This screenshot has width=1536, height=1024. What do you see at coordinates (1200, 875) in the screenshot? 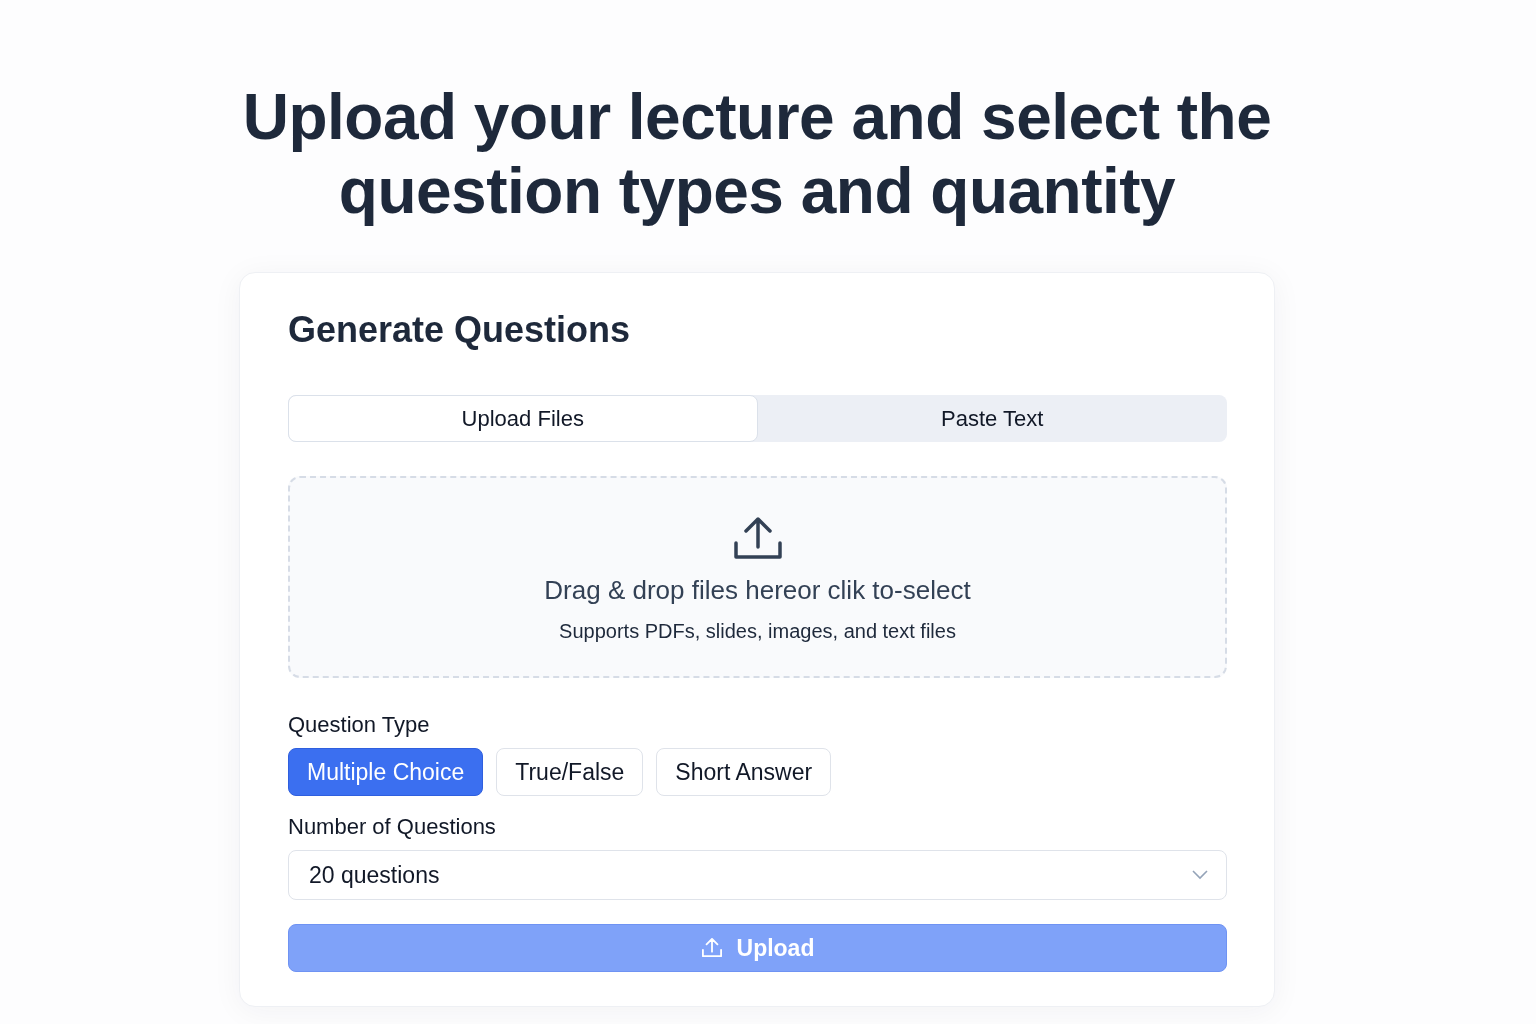
I see `chevron-down-icon` at bounding box center [1200, 875].